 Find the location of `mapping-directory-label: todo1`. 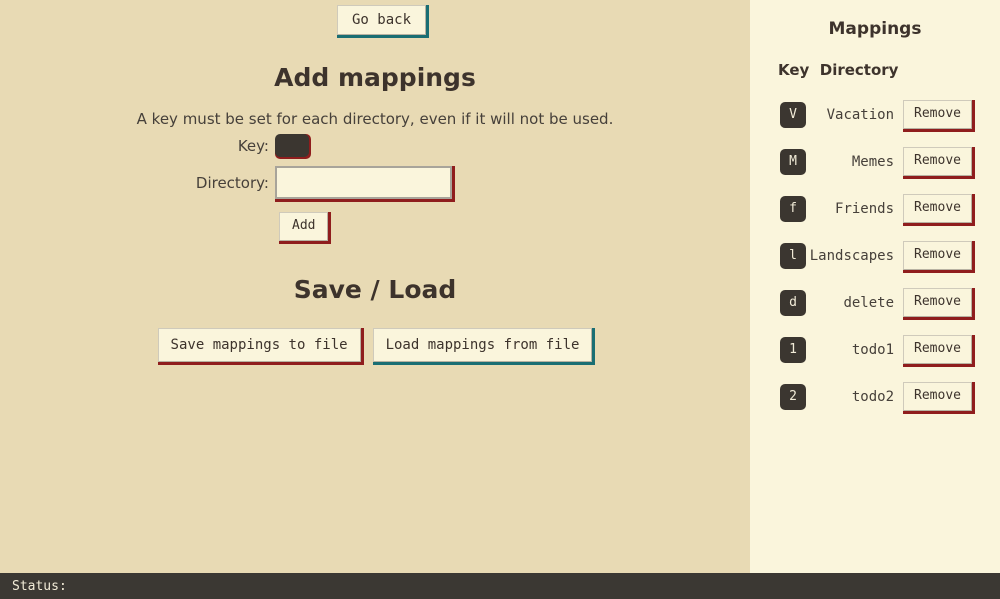

mapping-directory-label: todo1 is located at coordinates (873, 349).